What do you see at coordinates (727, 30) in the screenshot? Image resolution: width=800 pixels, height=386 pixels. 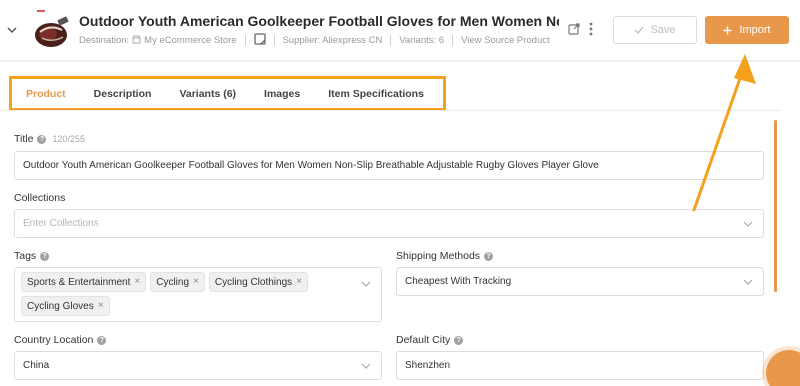 I see `plus-icon` at bounding box center [727, 30].